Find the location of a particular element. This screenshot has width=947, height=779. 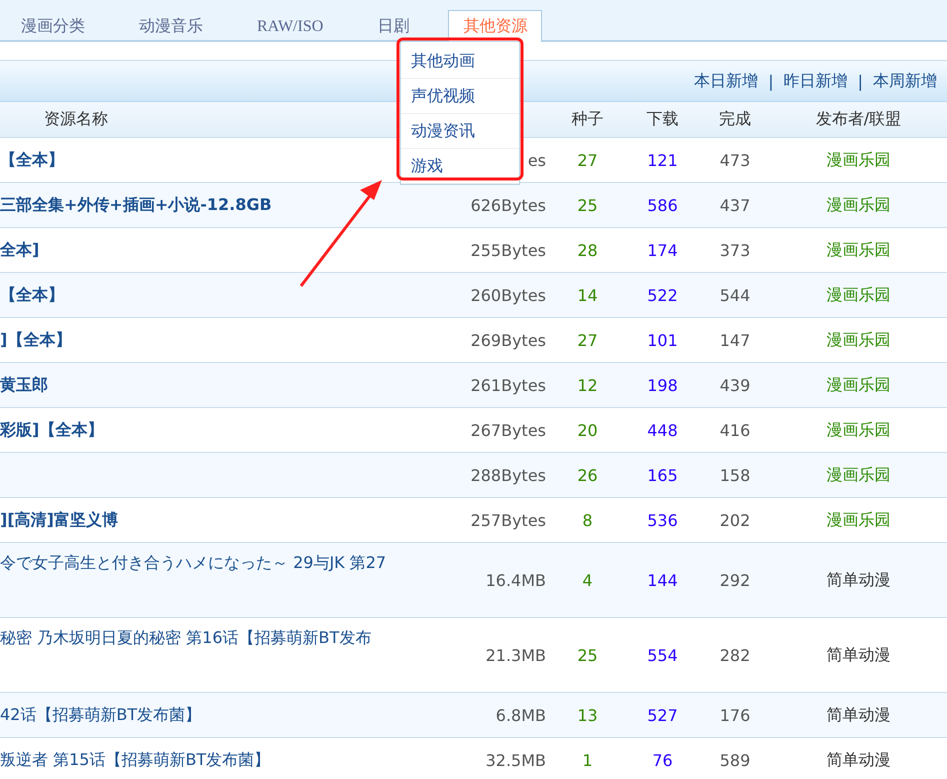

table-cell: 16.4MB is located at coordinates (516, 580).